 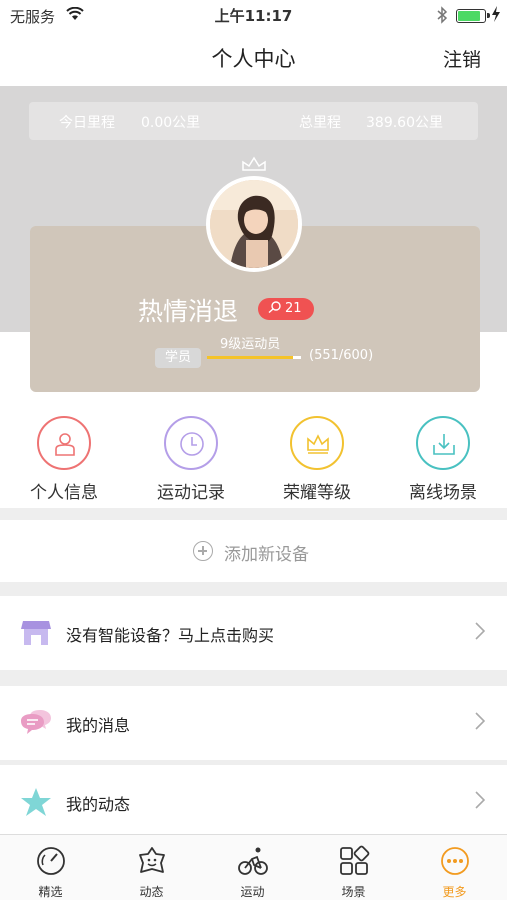 What do you see at coordinates (317, 493) in the screenshot?
I see `honor-level-label: 荣耀等级` at bounding box center [317, 493].